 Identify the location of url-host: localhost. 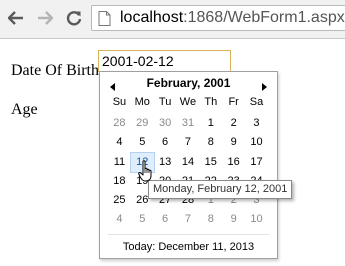
(152, 17).